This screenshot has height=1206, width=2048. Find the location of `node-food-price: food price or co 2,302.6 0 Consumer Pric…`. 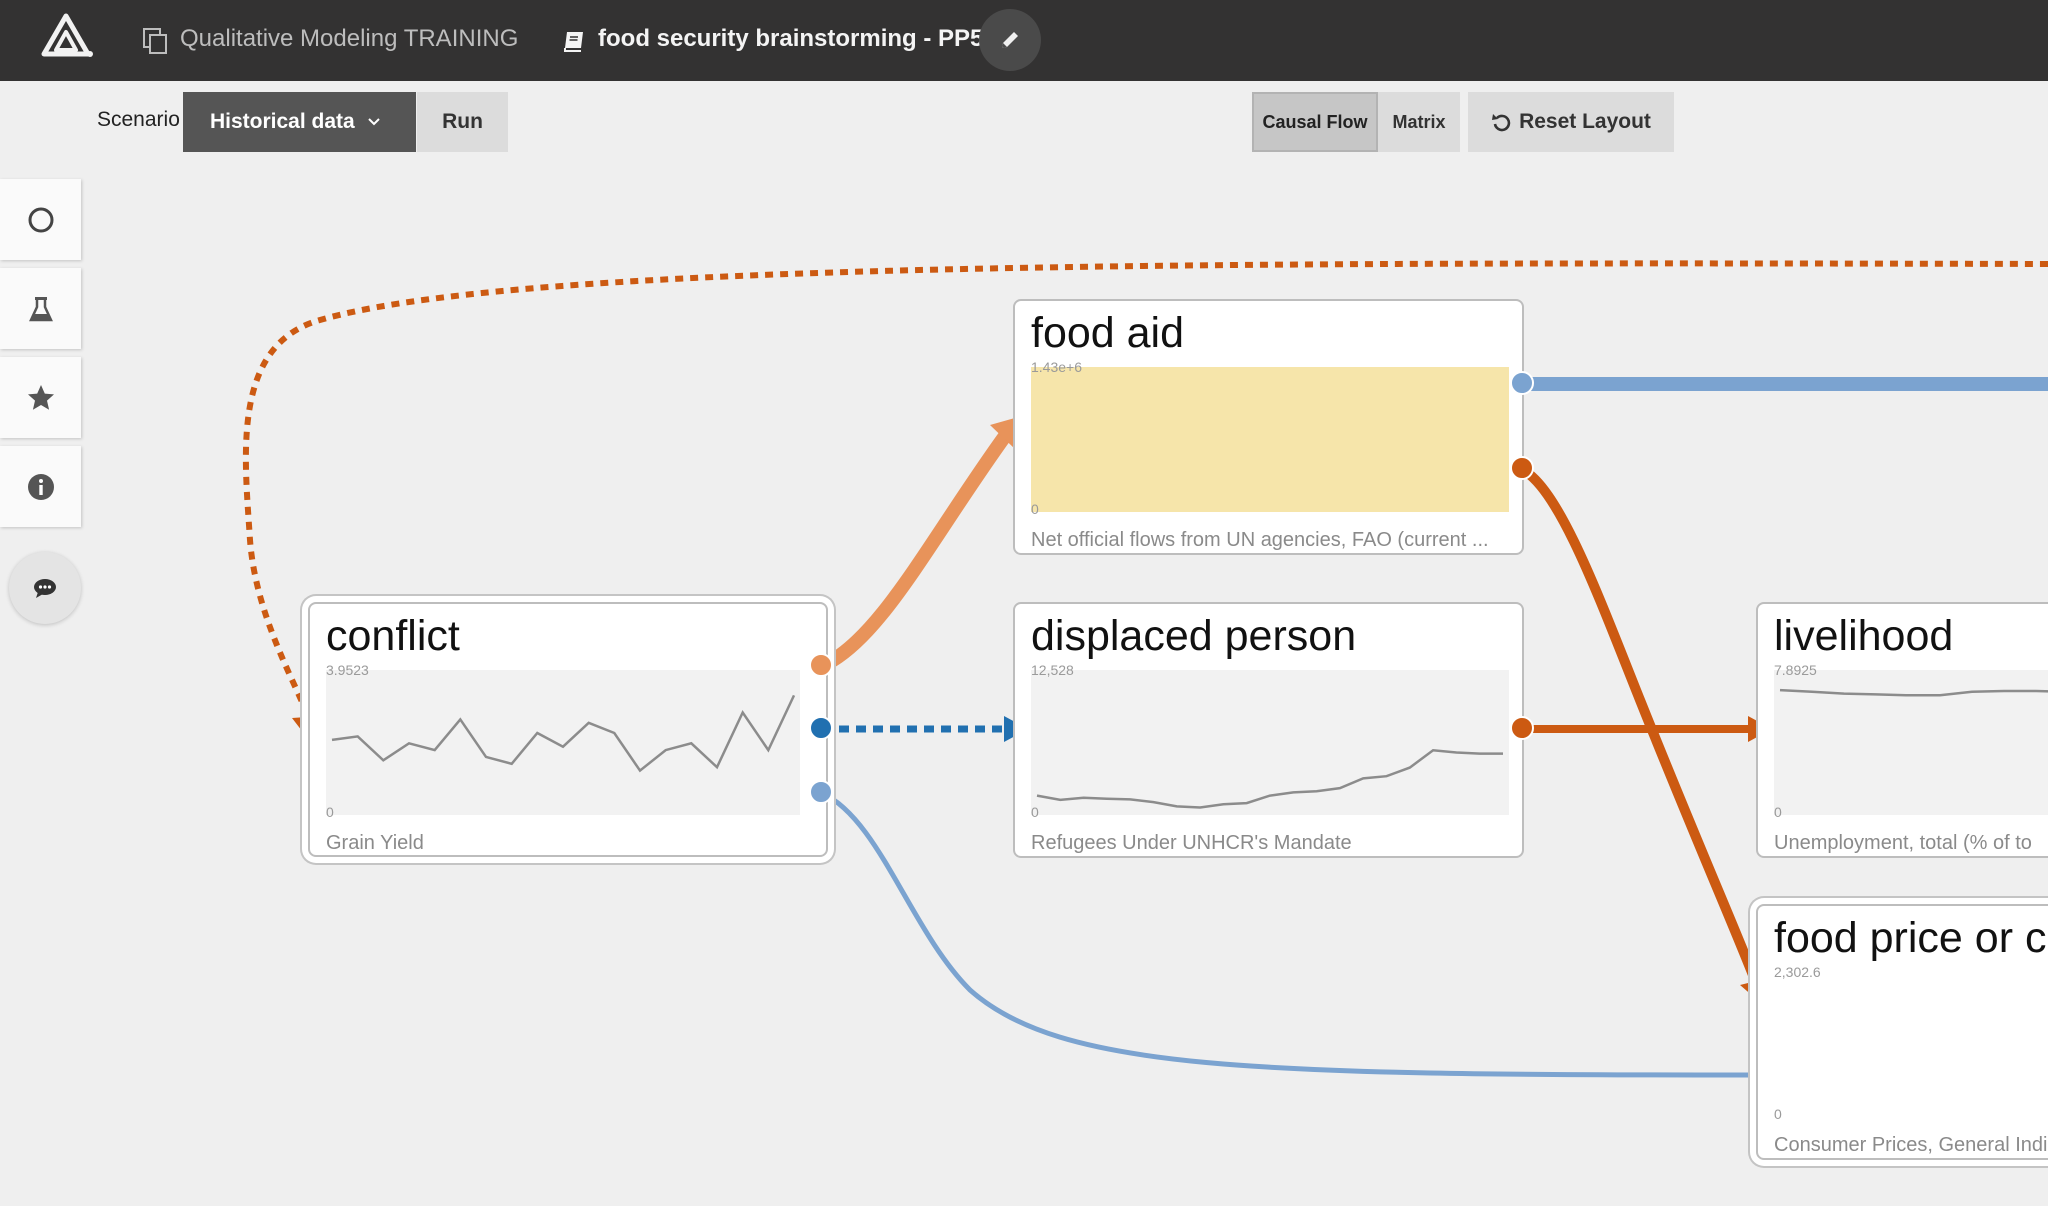

node-food-price: food price or co 2,302.6 0 Consumer Pric… is located at coordinates (1902, 1032).